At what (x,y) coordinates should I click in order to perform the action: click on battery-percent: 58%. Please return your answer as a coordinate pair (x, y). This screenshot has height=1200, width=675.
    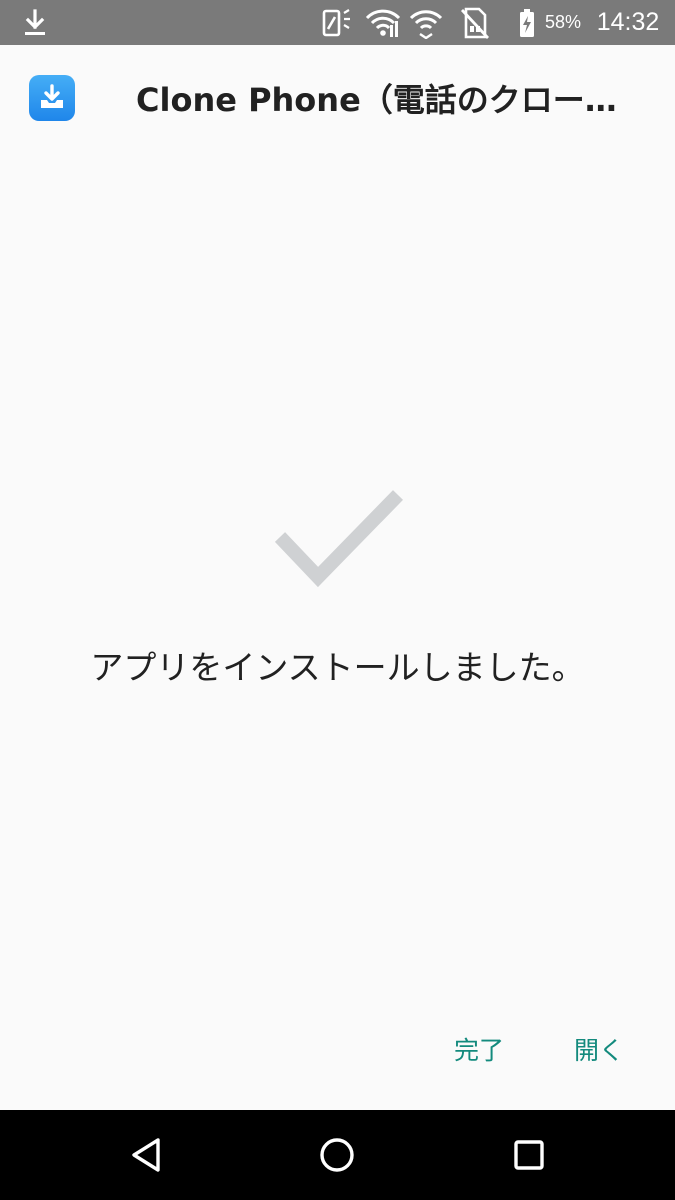
    Looking at the image, I should click on (563, 22).